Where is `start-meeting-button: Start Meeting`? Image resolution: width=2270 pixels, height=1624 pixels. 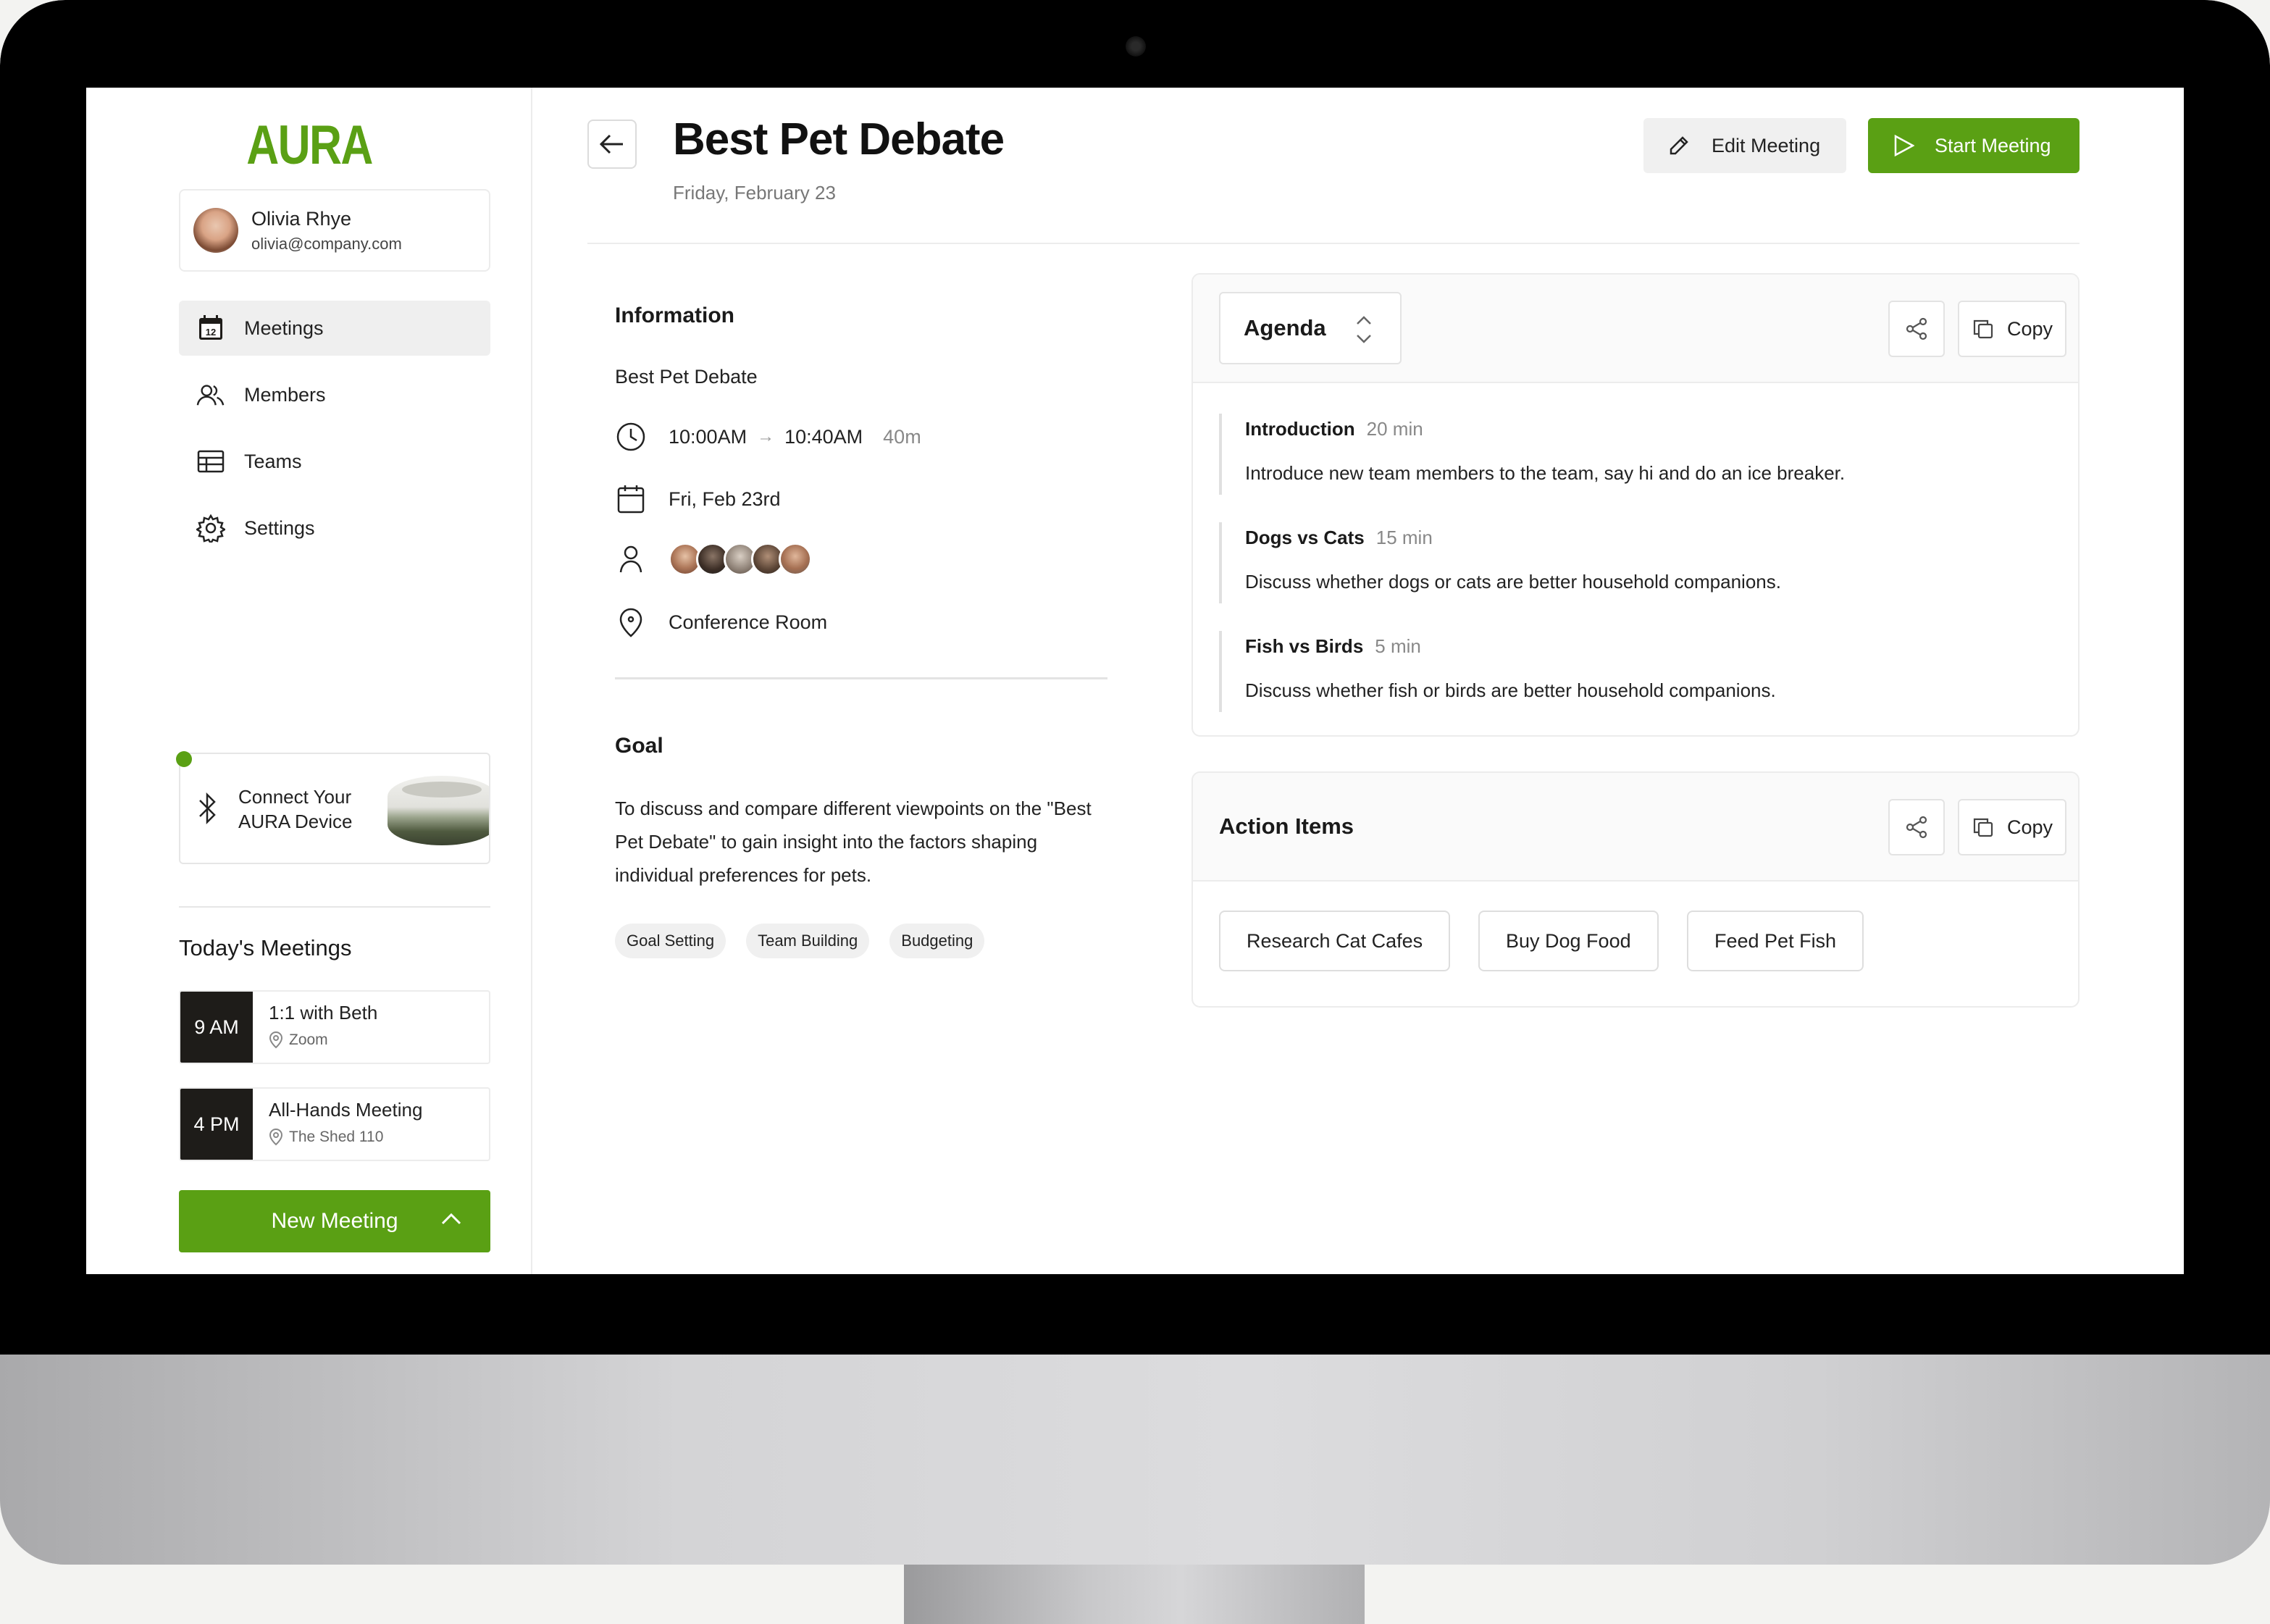 start-meeting-button: Start Meeting is located at coordinates (1974, 145).